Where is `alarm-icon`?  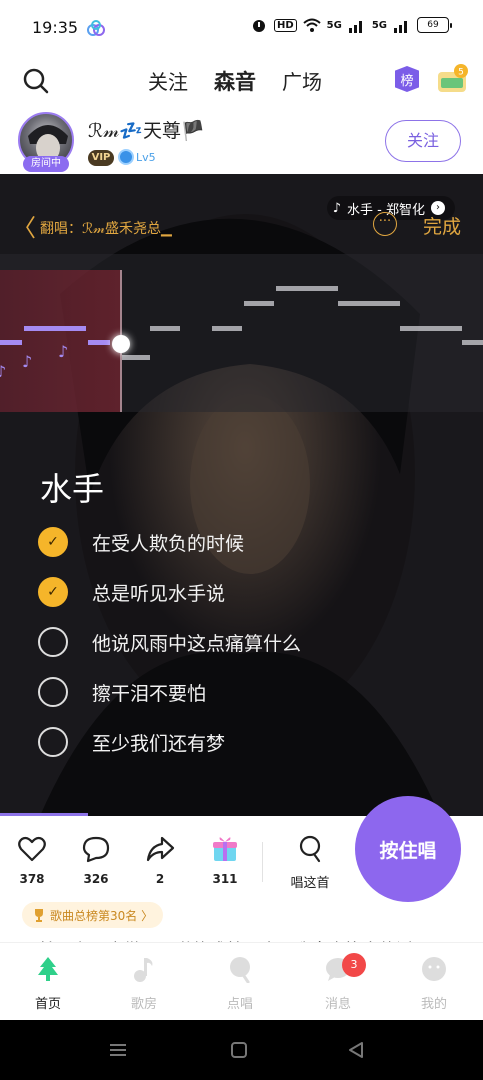
alarm-icon is located at coordinates (258, 26).